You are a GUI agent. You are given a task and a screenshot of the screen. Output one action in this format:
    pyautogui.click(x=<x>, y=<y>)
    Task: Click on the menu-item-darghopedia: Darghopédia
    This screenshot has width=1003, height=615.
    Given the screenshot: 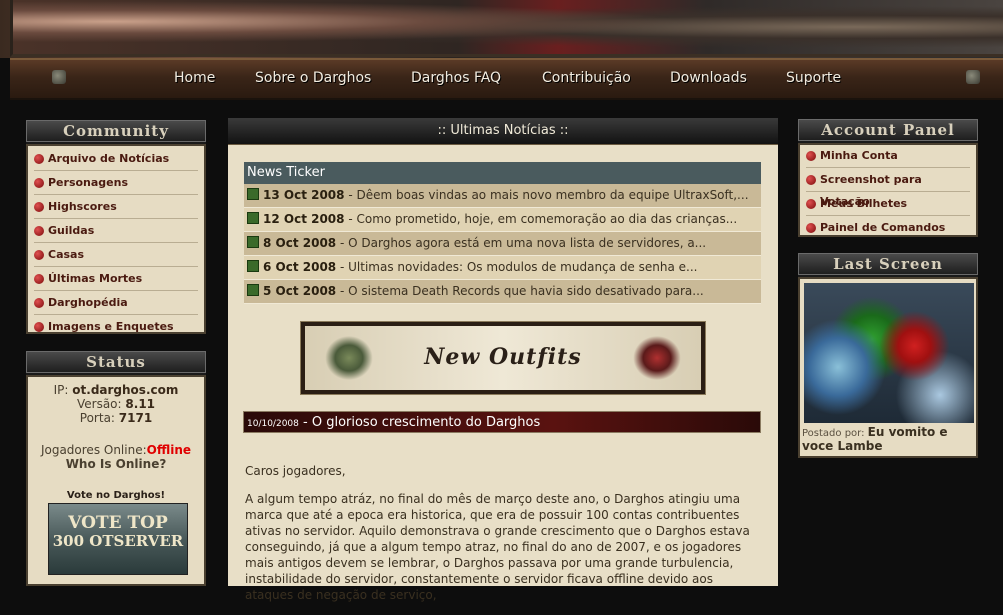 What is the action you would take?
    pyautogui.click(x=116, y=303)
    